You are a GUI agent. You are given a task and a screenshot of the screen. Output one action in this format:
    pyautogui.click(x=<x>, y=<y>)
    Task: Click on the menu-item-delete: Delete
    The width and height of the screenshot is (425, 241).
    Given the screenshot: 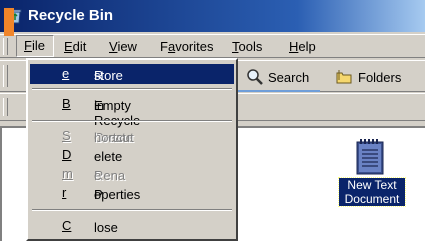 What is the action you would take?
    pyautogui.click(x=132, y=155)
    